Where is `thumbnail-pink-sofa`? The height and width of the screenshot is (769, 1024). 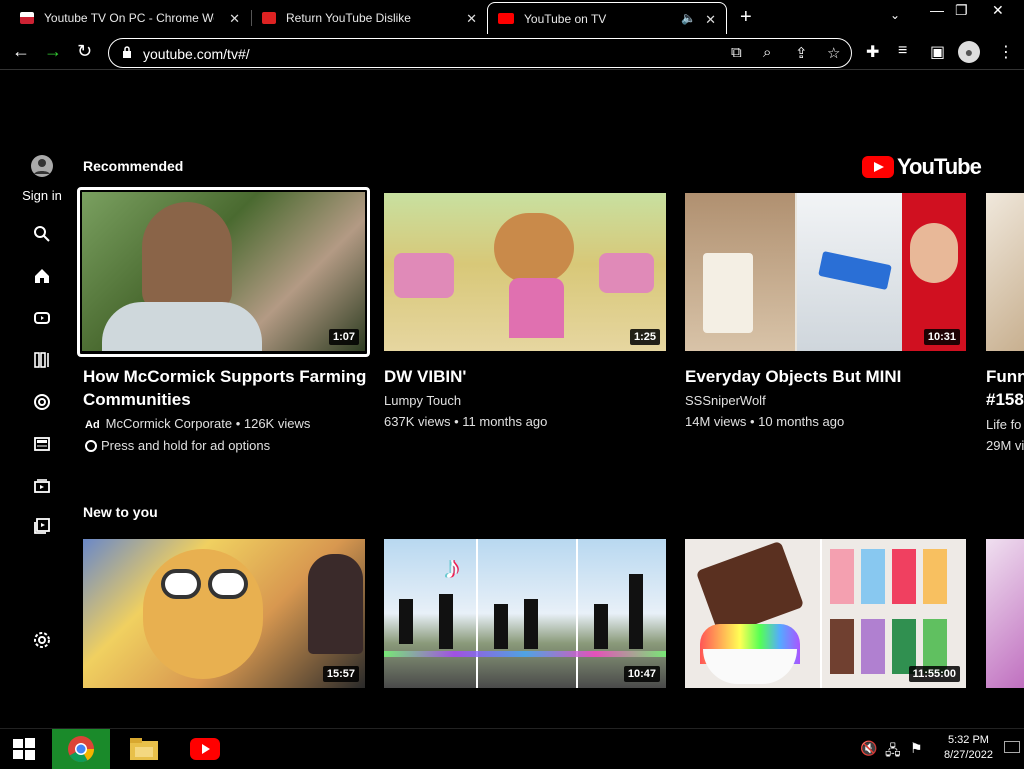 thumbnail-pink-sofa is located at coordinates (424, 275).